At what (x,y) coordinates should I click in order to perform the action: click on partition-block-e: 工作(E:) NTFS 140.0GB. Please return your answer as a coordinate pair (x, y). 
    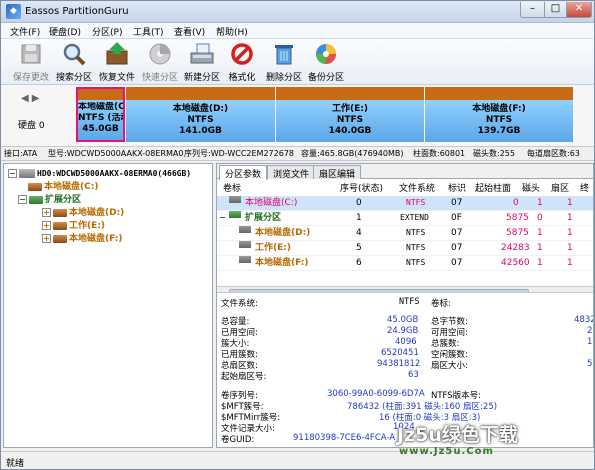
    Looking at the image, I should click on (350, 114).